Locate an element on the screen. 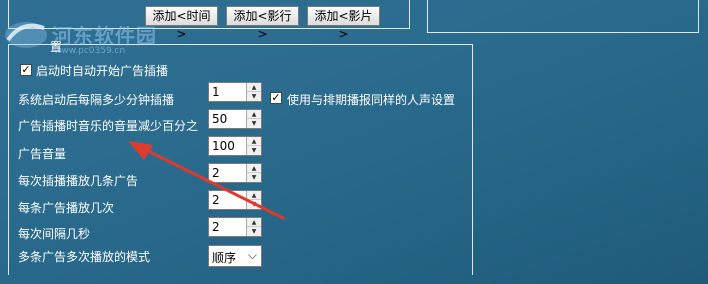 The width and height of the screenshot is (708, 284). annotation-arrow-head is located at coordinates (140, 150).